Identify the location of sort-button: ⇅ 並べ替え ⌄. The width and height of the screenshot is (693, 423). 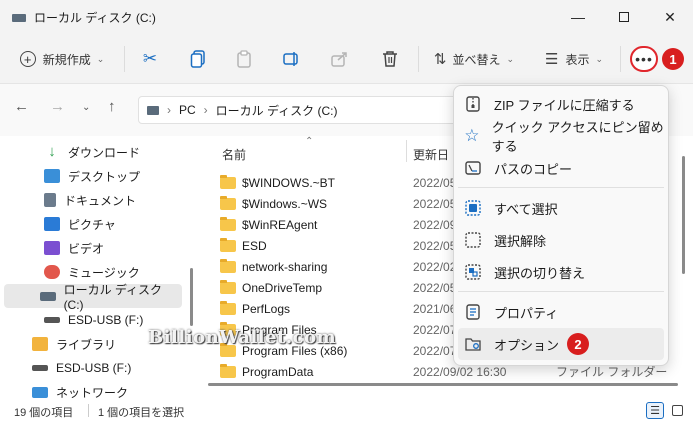
(474, 59).